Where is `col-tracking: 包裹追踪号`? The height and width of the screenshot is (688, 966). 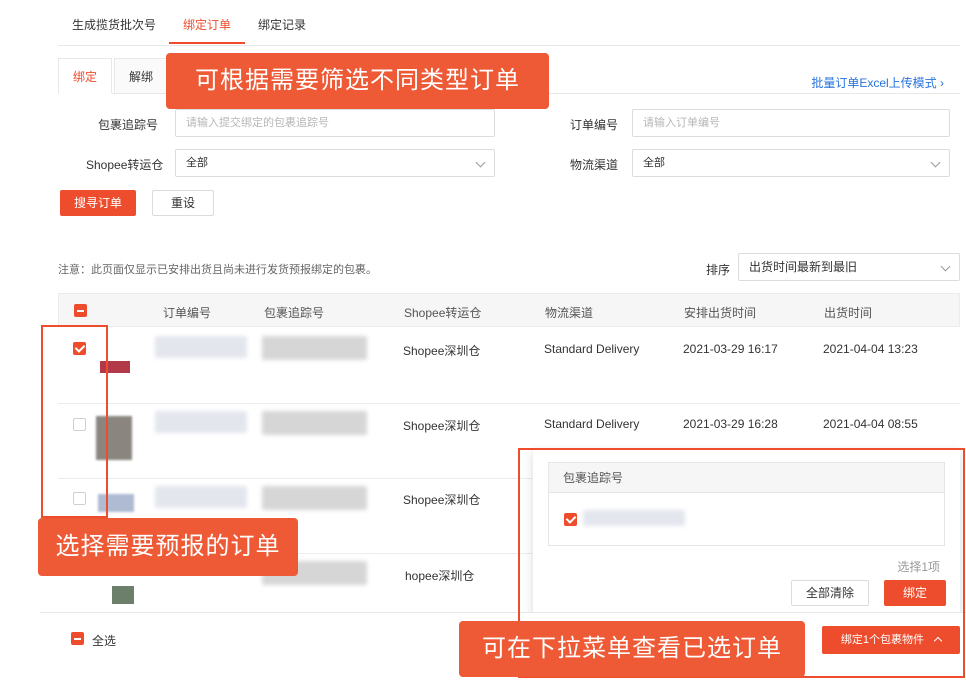
col-tracking: 包裹追踪号 is located at coordinates (294, 313).